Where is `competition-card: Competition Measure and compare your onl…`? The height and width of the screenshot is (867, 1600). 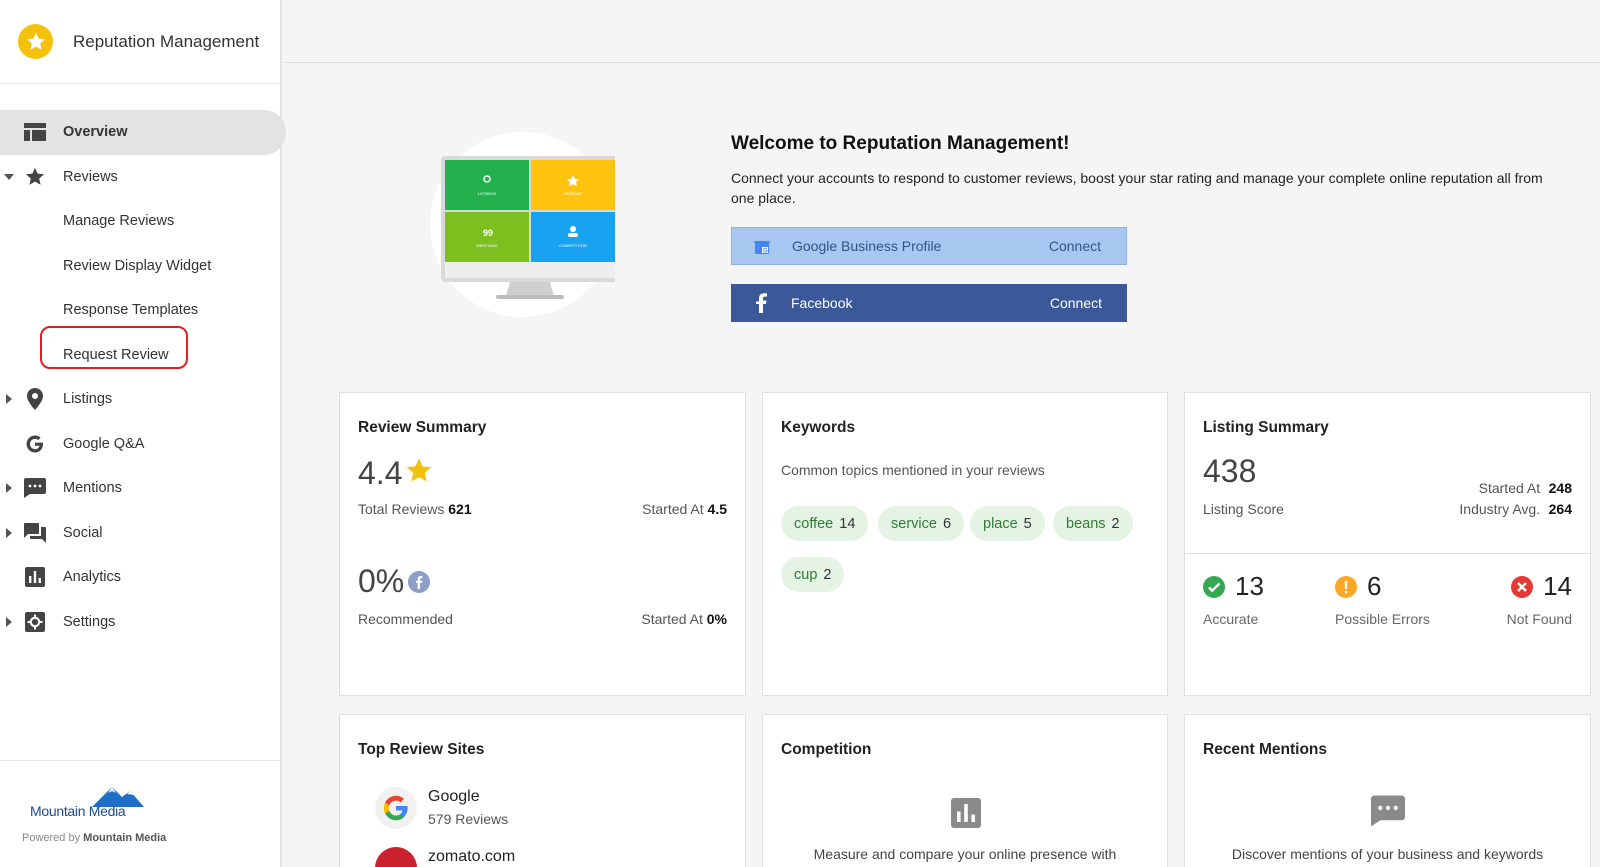 competition-card: Competition Measure and compare your onl… is located at coordinates (965, 790).